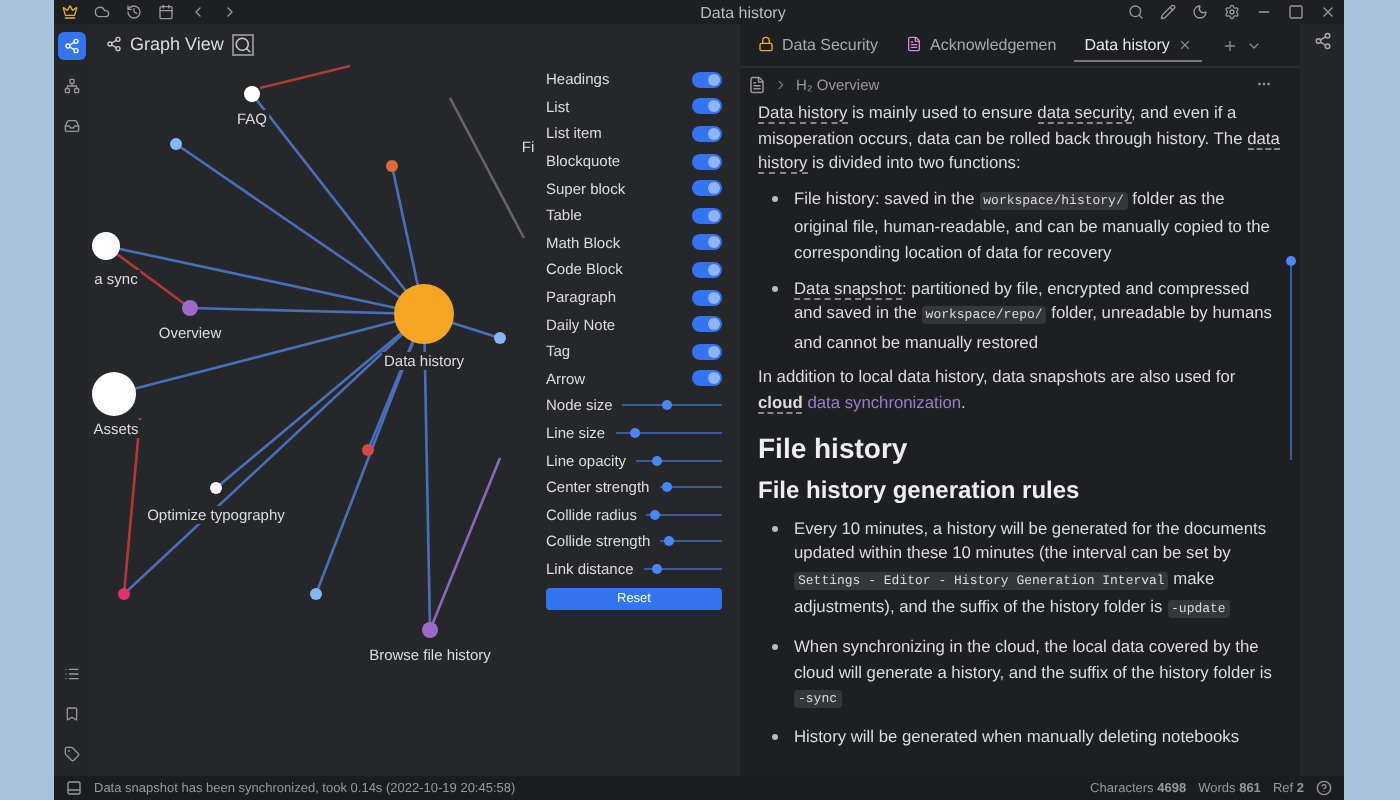 Image resolution: width=1400 pixels, height=800 pixels. Describe the element at coordinates (72, 714) in the screenshot. I see `bookmark-icon` at that location.